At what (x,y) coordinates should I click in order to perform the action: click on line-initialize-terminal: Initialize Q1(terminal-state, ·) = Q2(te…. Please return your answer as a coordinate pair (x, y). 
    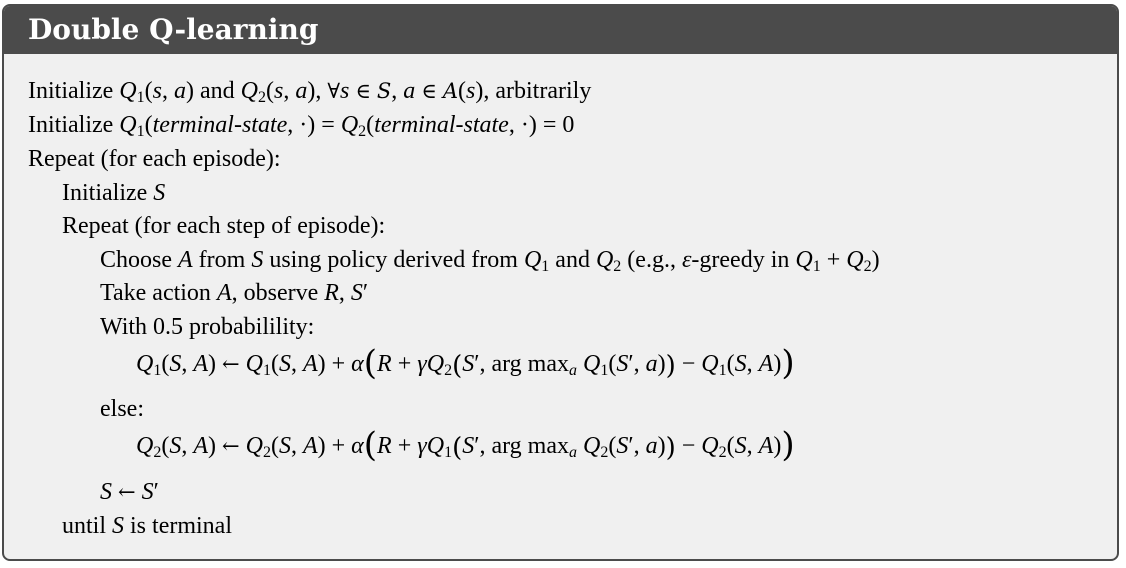
    Looking at the image, I should click on (301, 126).